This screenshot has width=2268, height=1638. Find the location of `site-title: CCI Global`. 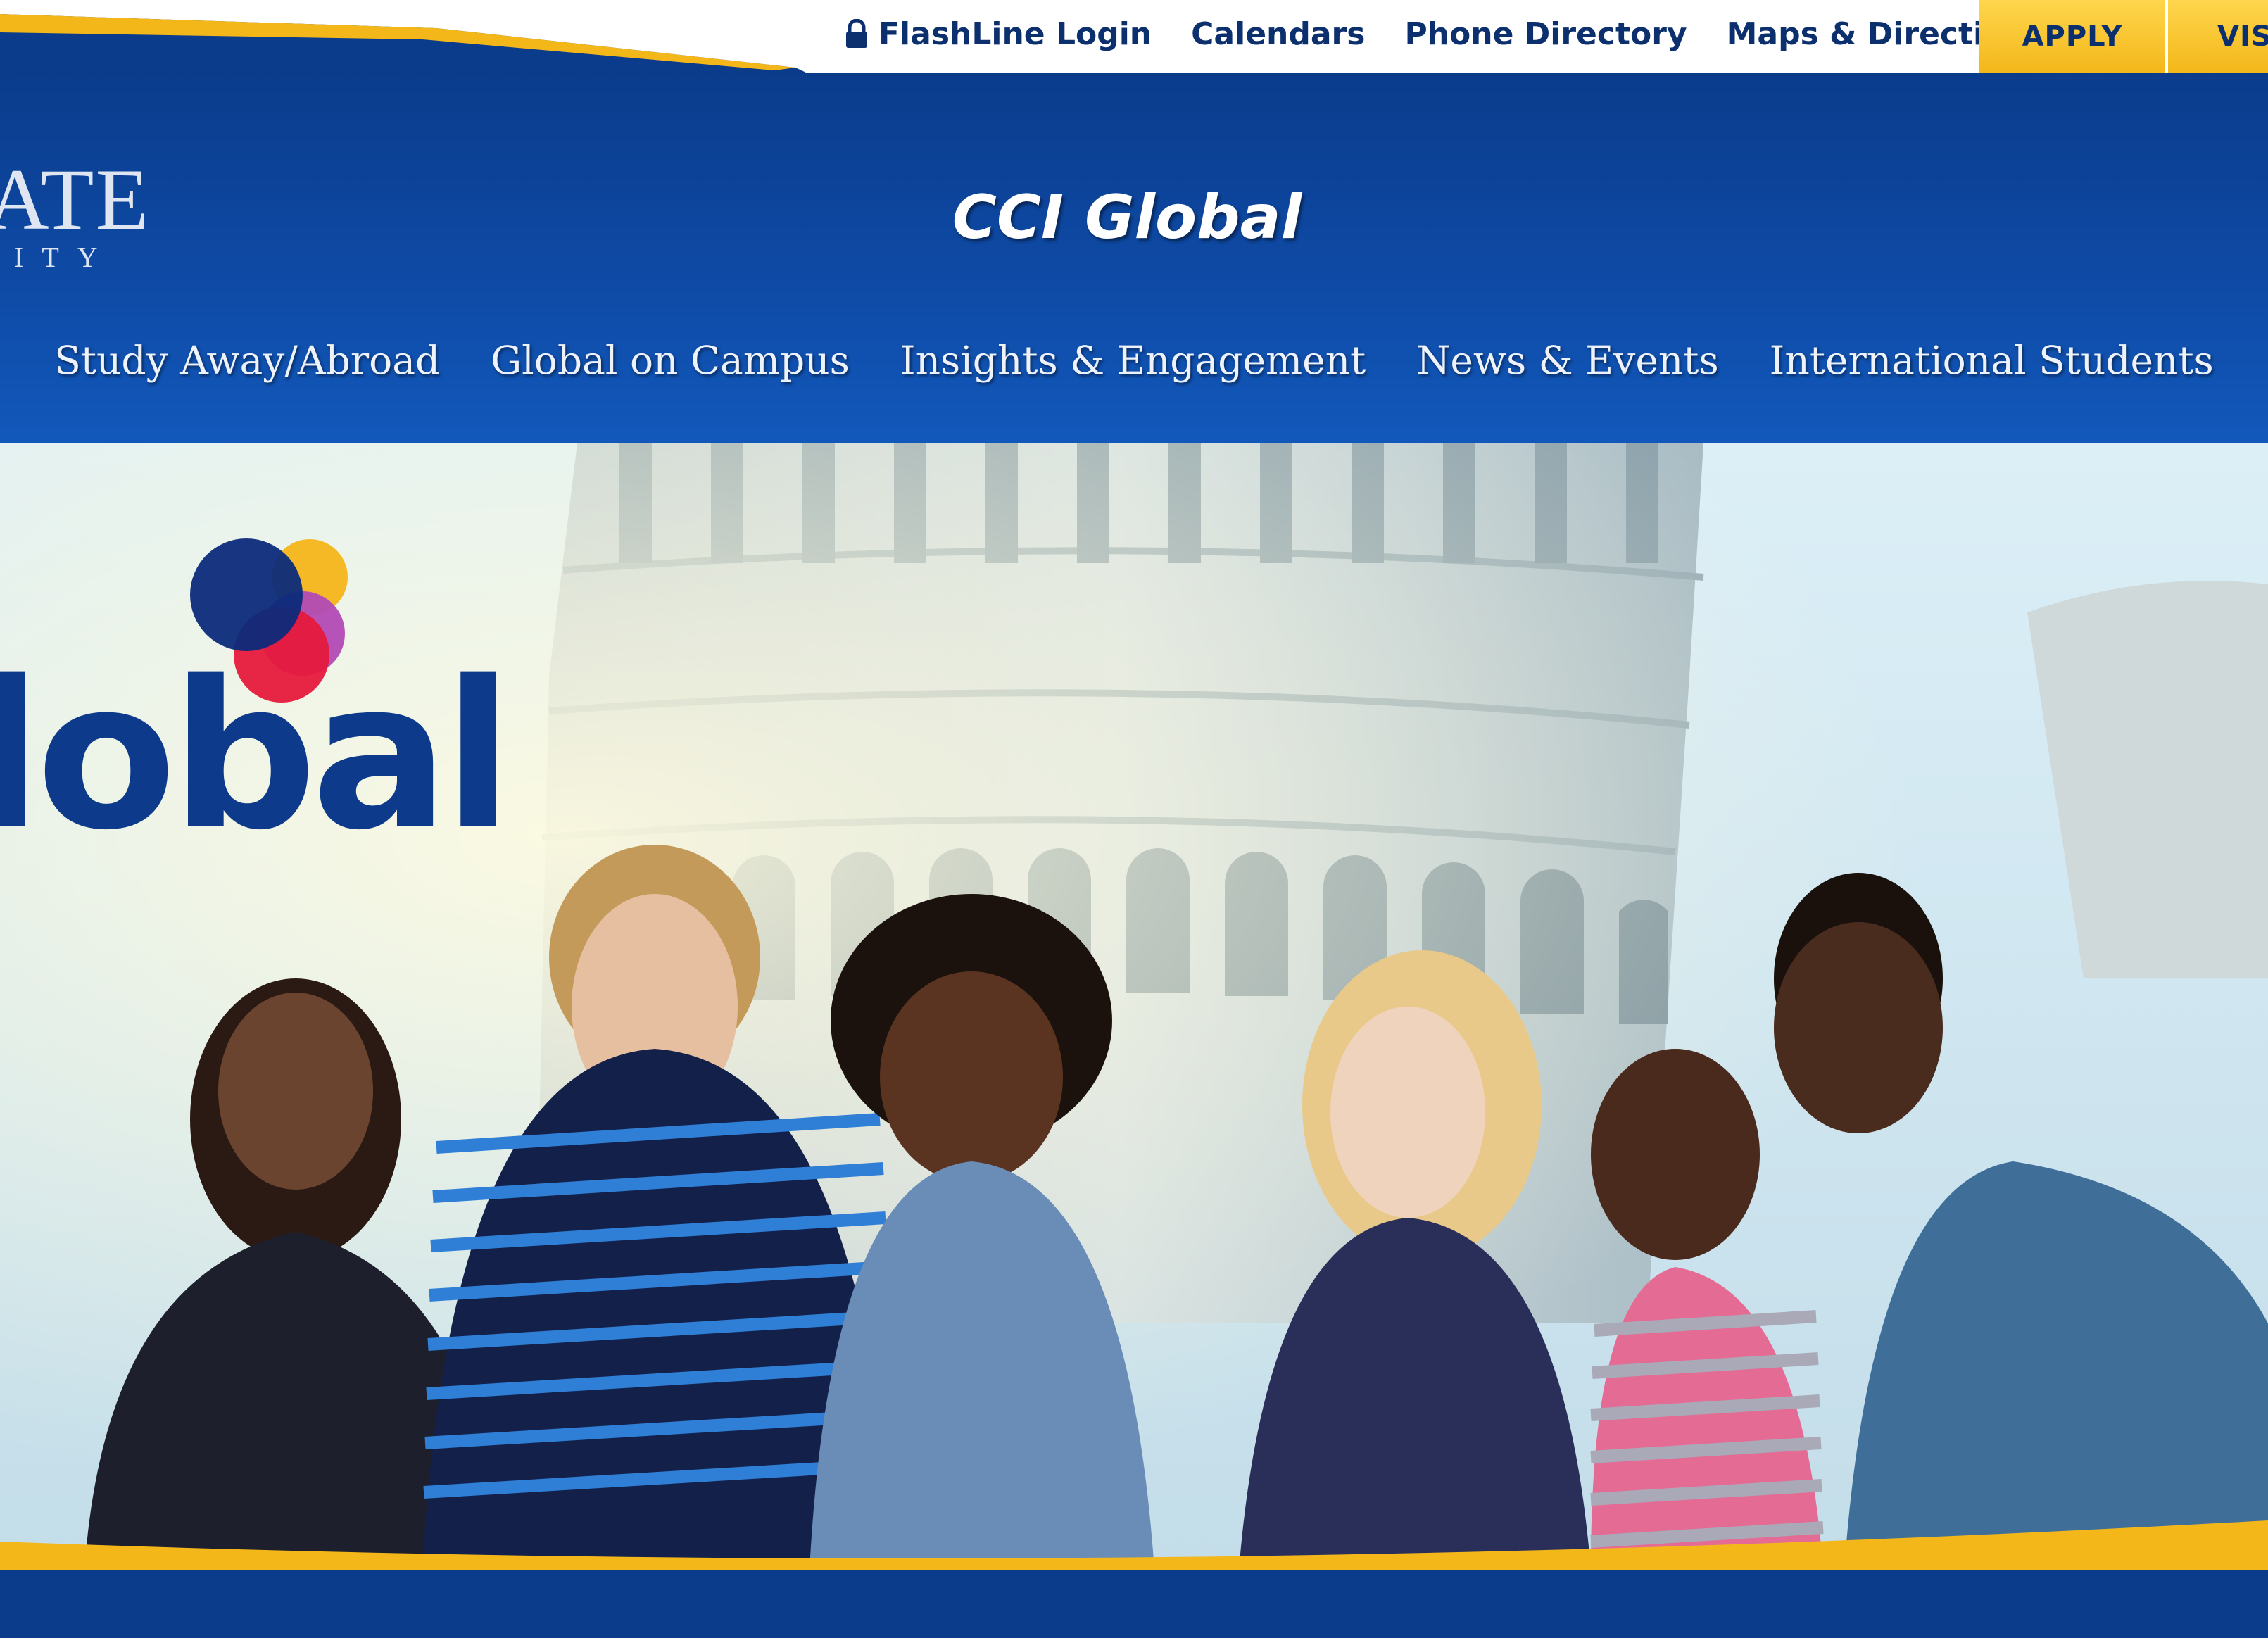

site-title: CCI Global is located at coordinates (1134, 217).